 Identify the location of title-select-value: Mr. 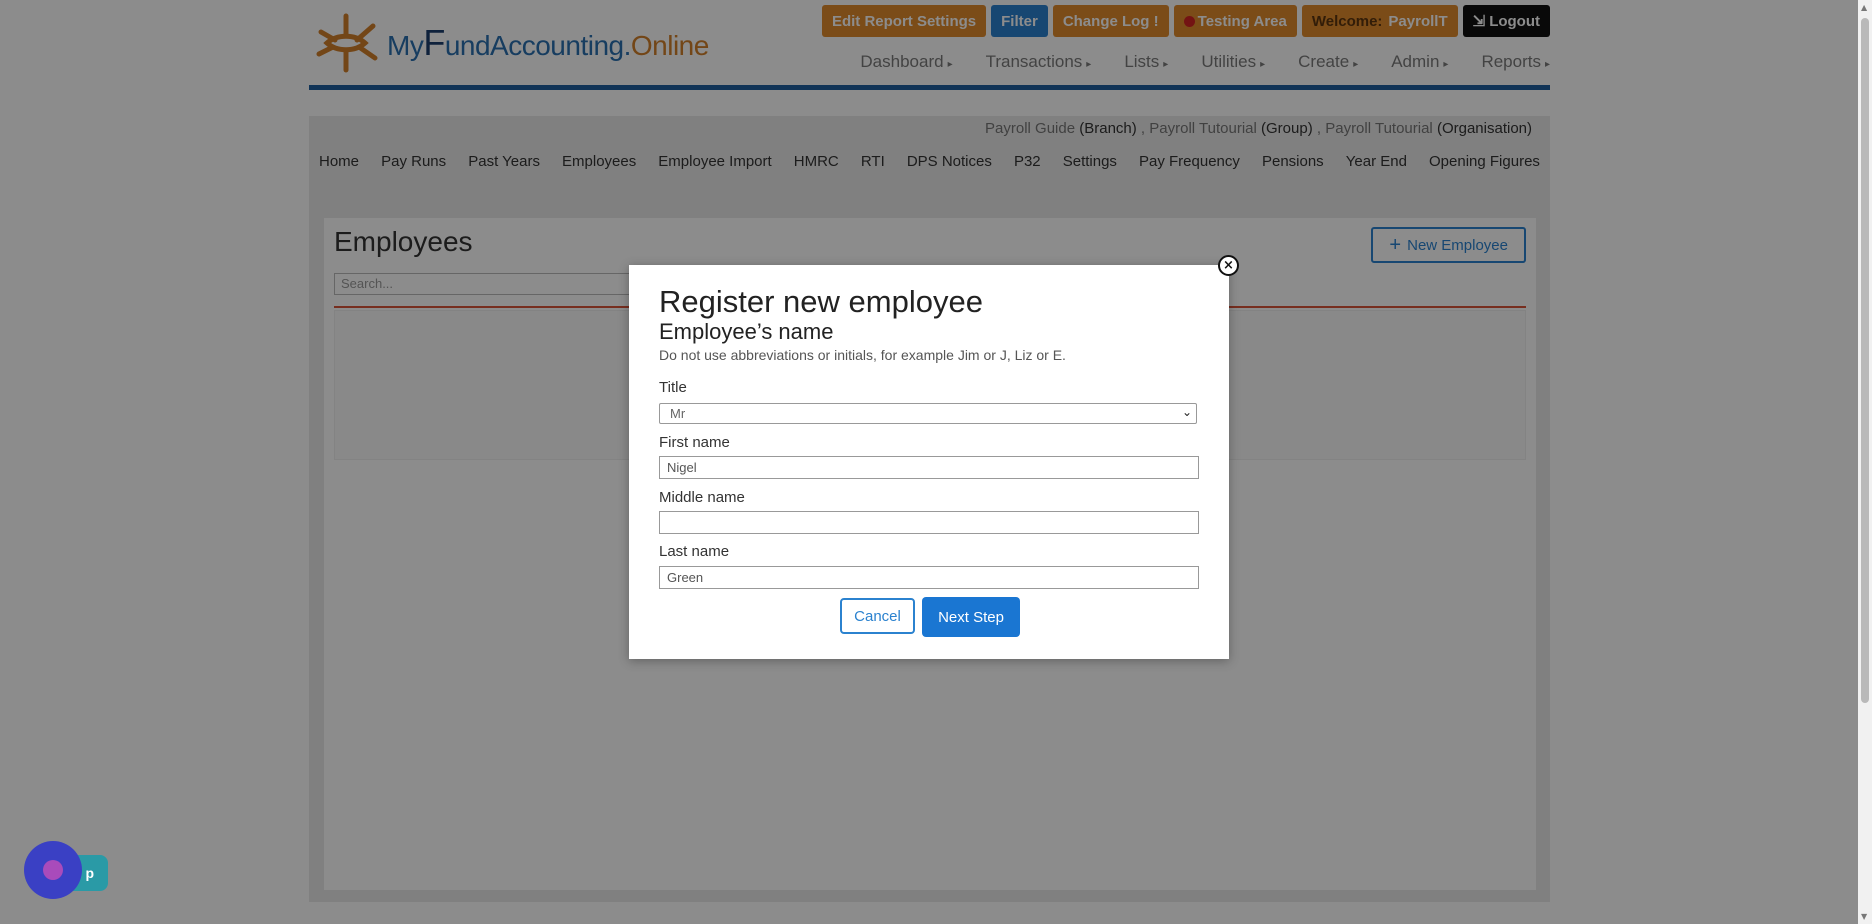
(678, 413).